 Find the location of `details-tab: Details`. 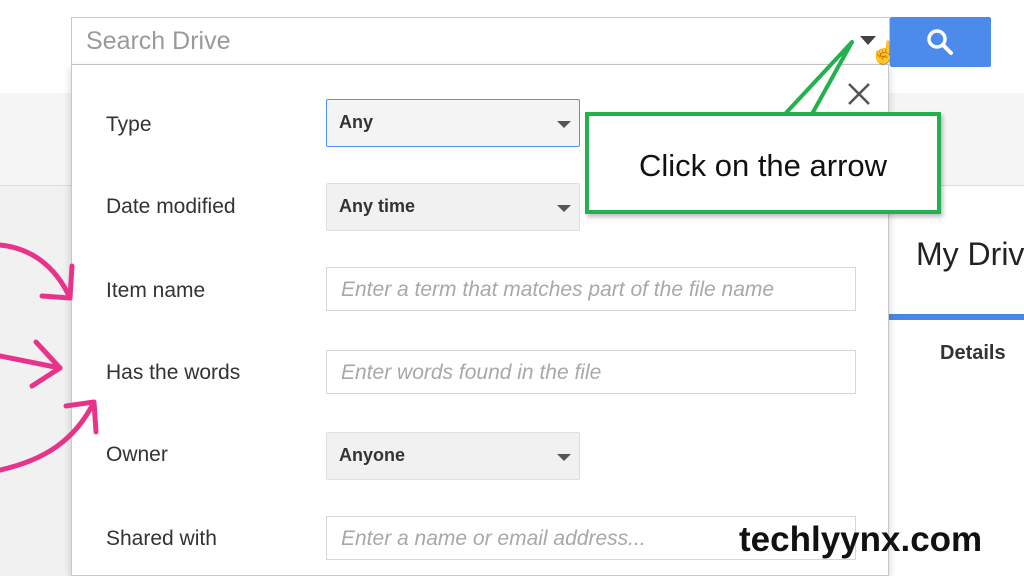

details-tab: Details is located at coordinates (973, 353).